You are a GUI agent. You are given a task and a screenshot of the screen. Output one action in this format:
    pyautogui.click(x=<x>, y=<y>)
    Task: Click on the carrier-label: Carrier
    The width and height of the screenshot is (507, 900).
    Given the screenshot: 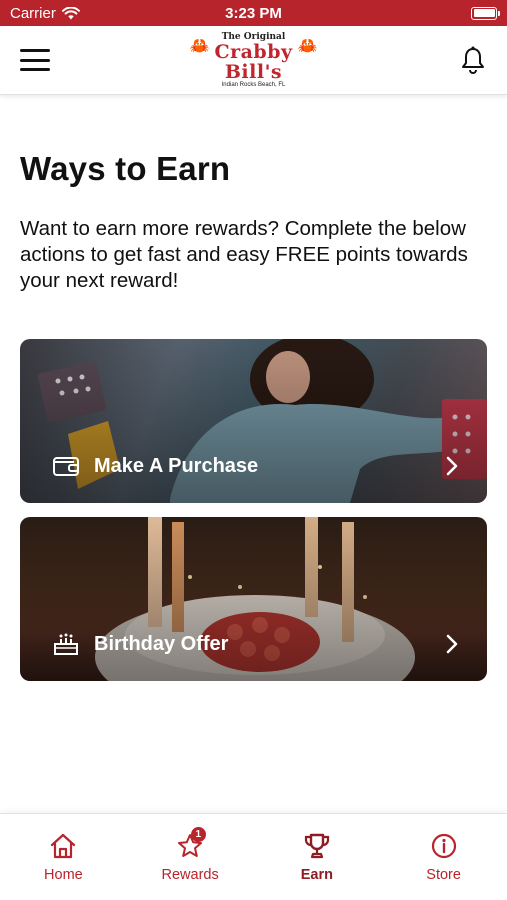 What is the action you would take?
    pyautogui.click(x=33, y=13)
    